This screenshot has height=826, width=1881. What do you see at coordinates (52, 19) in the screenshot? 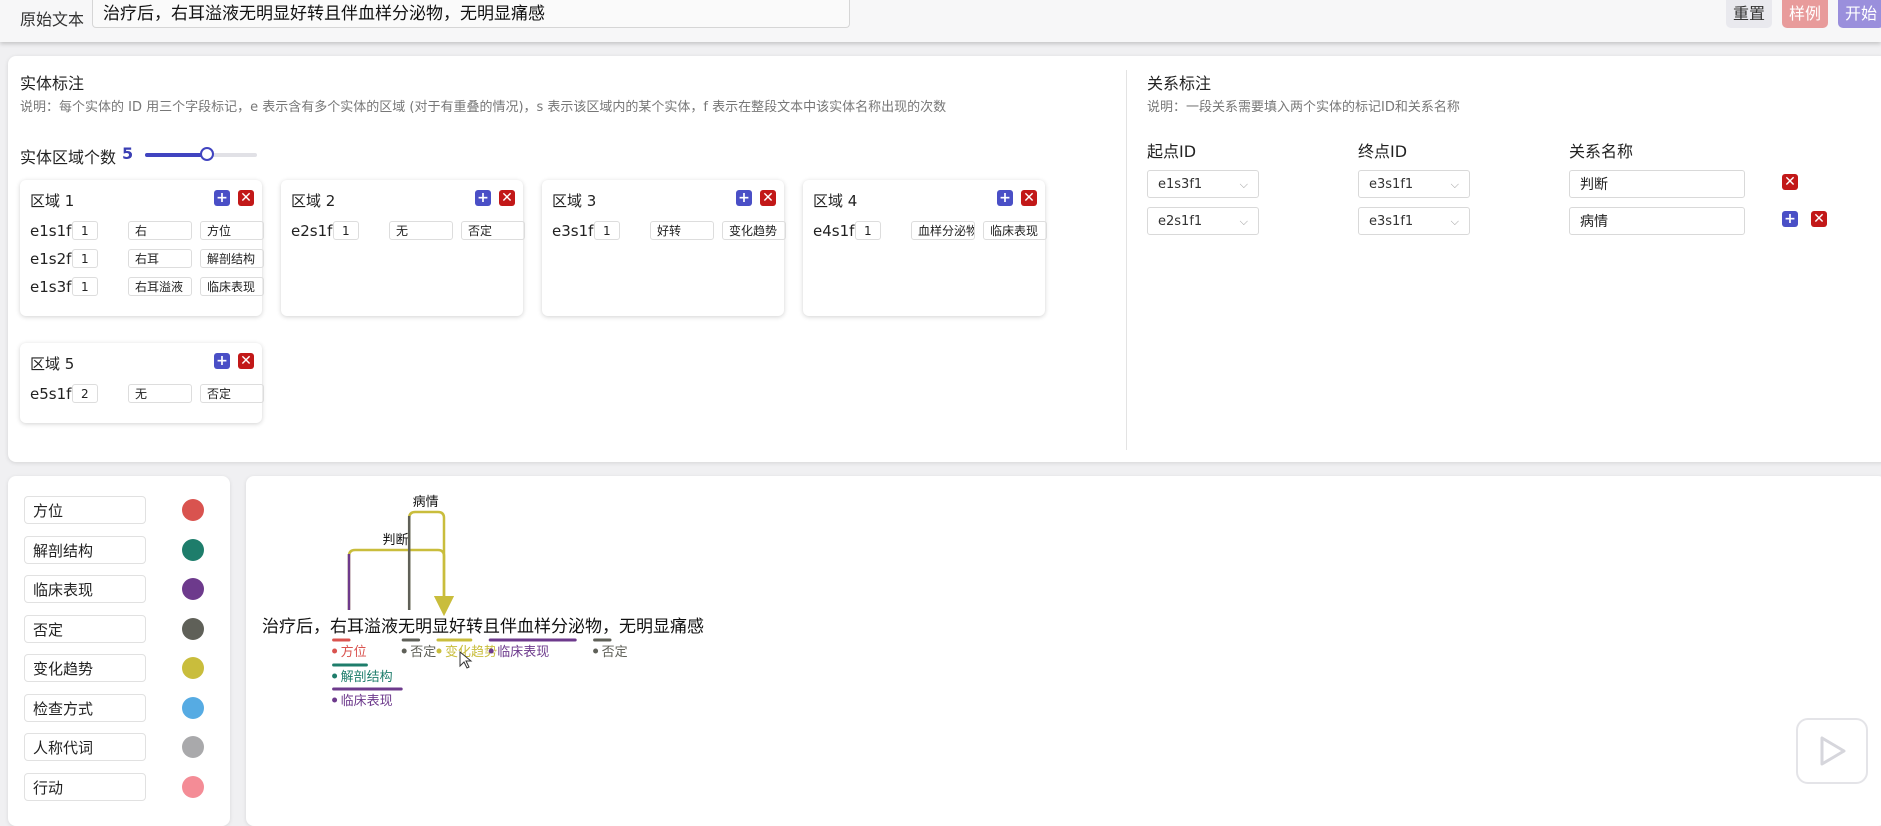
I see `original-text-label: 原始文本` at bounding box center [52, 19].